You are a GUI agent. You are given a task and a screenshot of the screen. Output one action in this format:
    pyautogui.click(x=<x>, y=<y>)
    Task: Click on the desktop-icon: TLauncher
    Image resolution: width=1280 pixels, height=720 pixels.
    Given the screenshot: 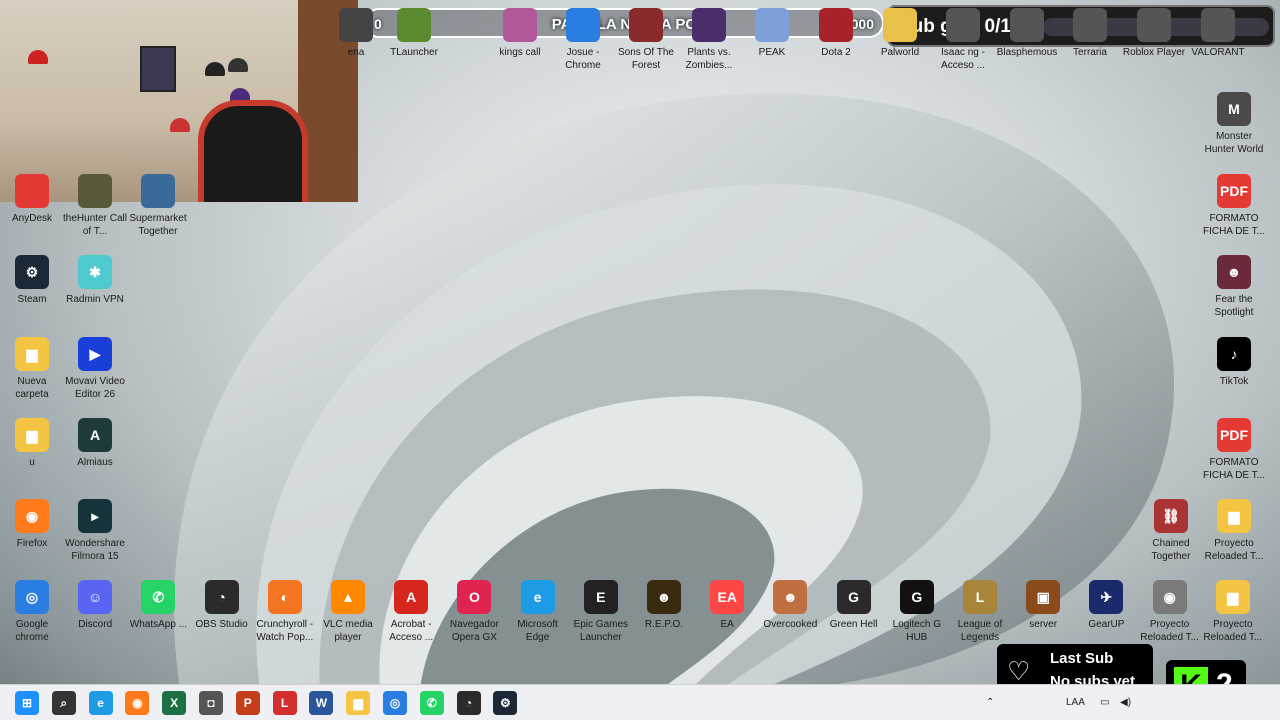 What is the action you would take?
    pyautogui.click(x=414, y=33)
    